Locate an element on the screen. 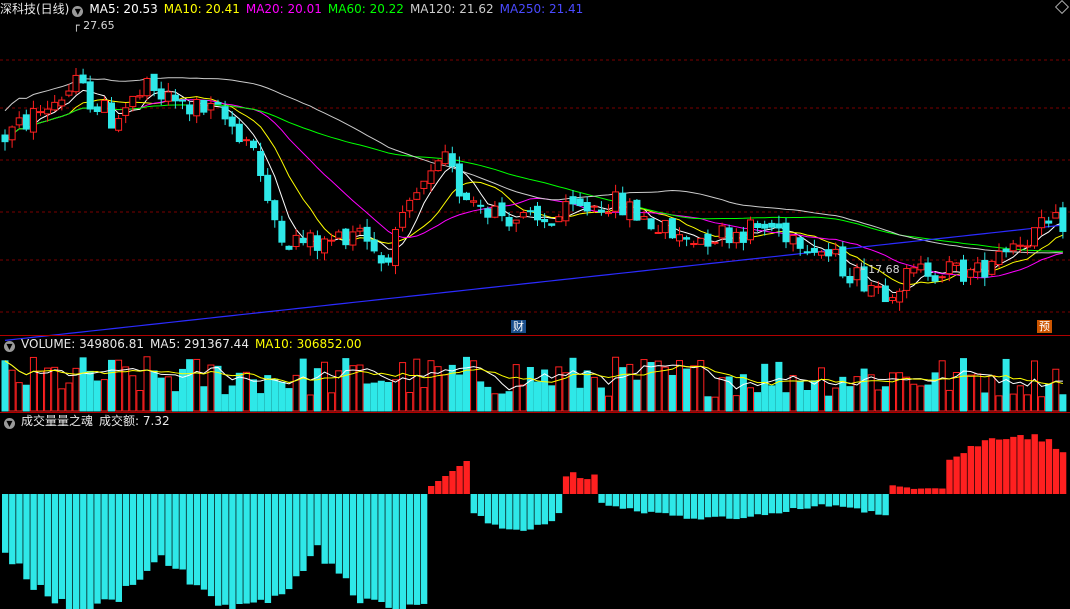  indicator-value: 成交额: 7.32 is located at coordinates (134, 421).